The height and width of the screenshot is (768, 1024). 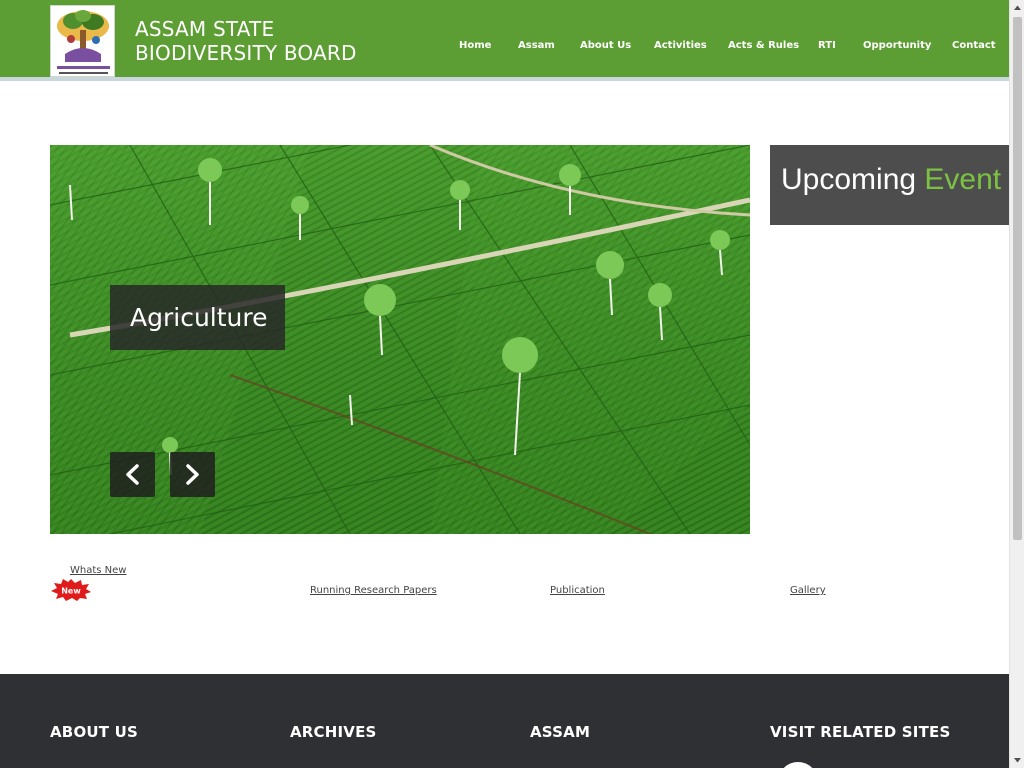 I want to click on publication-link: Publication, so click(x=577, y=590).